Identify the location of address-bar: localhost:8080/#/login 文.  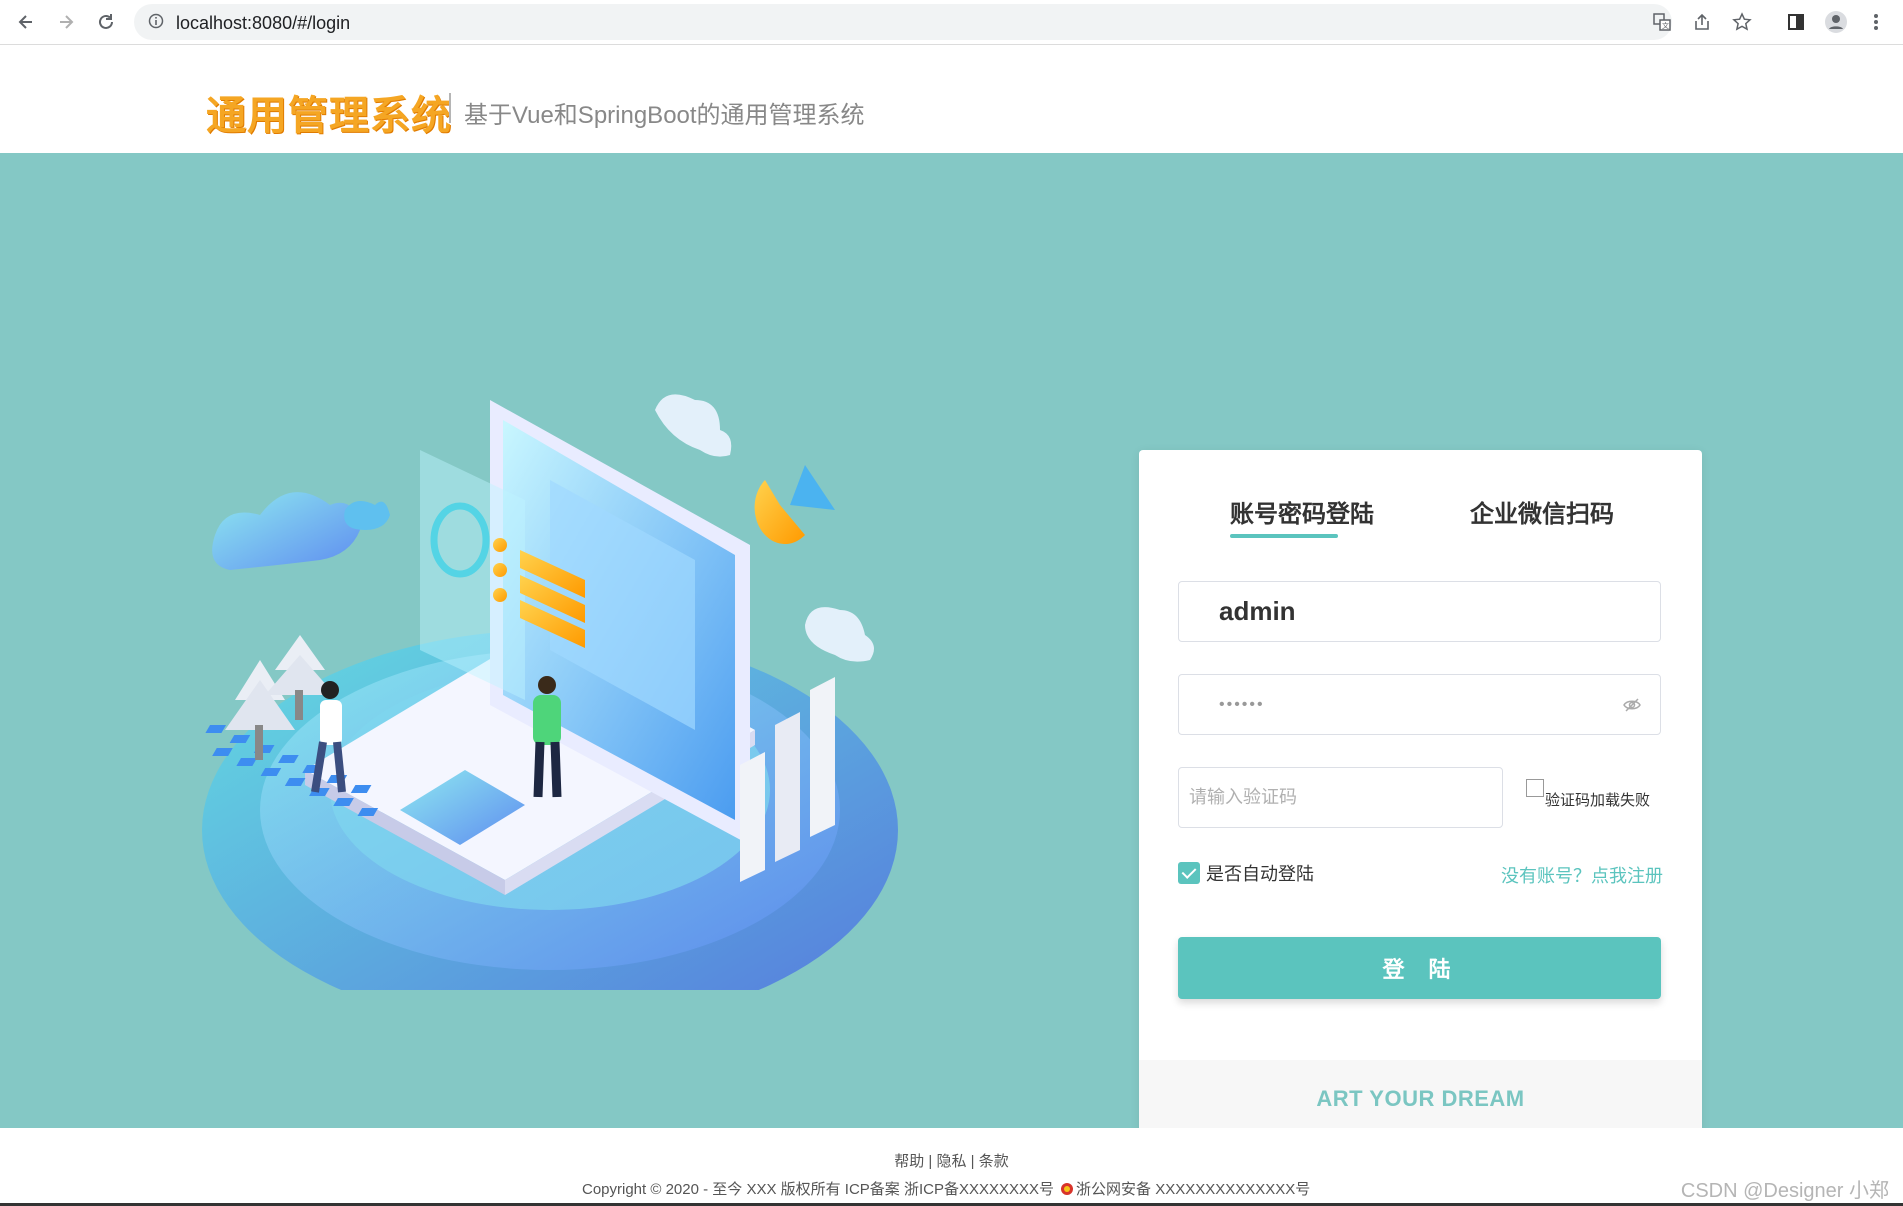
(943, 22).